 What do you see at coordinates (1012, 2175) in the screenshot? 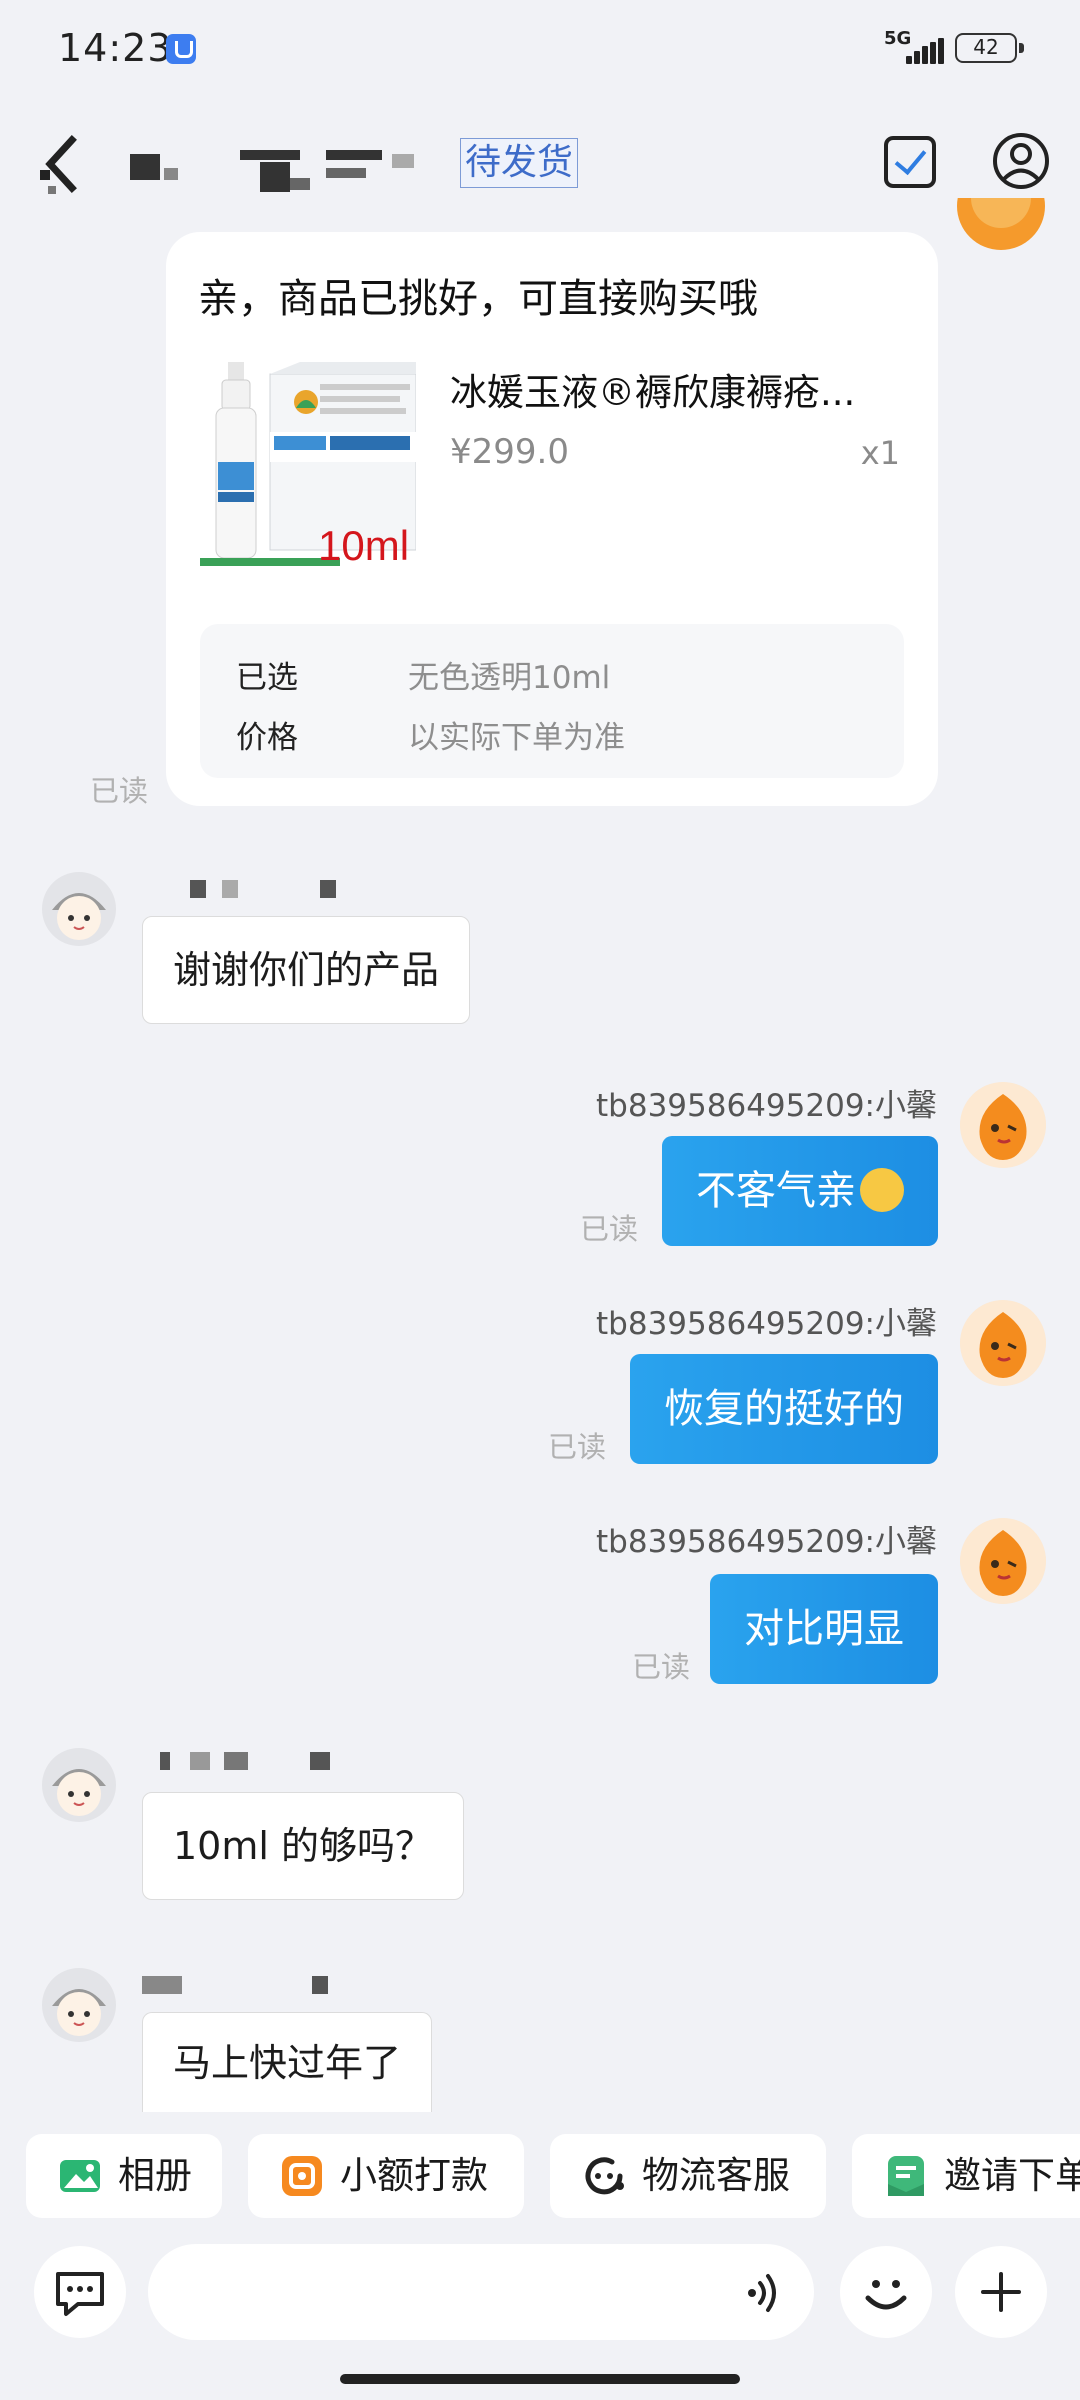
I see `quick-action-label: 邀请下单` at bounding box center [1012, 2175].